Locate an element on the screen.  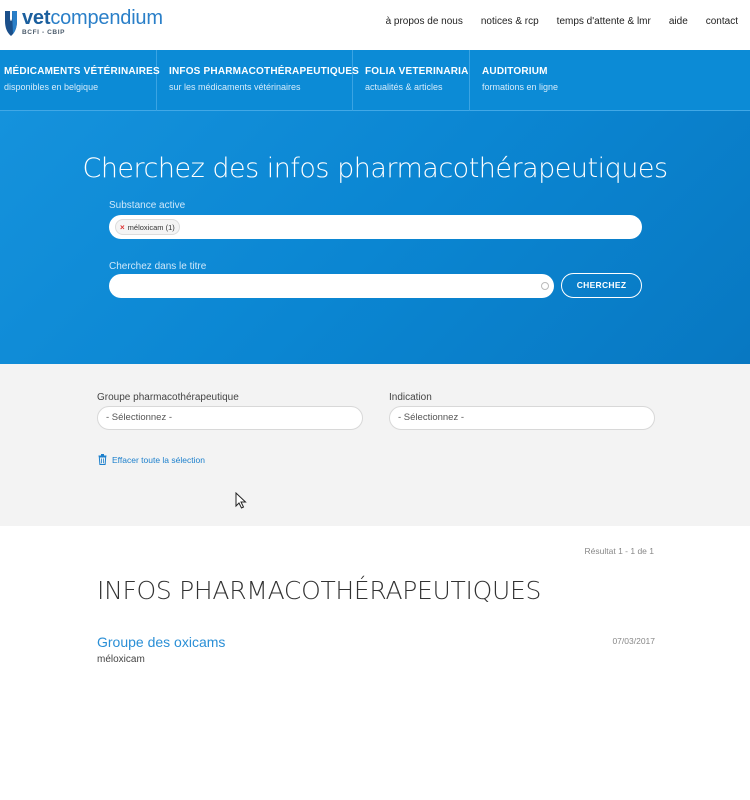
search-button: CHERCHEZ is located at coordinates (601, 285).